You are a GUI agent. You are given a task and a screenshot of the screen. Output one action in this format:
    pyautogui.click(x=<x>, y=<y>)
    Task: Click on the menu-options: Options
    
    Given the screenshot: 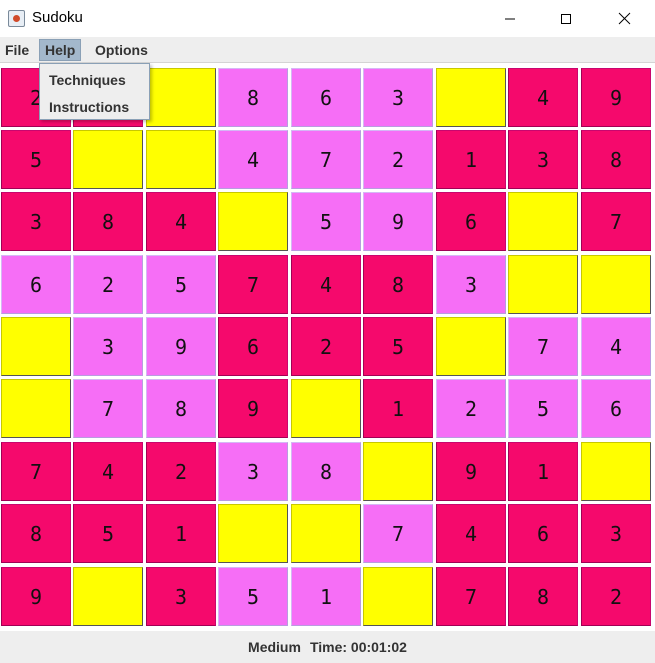 What is the action you would take?
    pyautogui.click(x=121, y=50)
    